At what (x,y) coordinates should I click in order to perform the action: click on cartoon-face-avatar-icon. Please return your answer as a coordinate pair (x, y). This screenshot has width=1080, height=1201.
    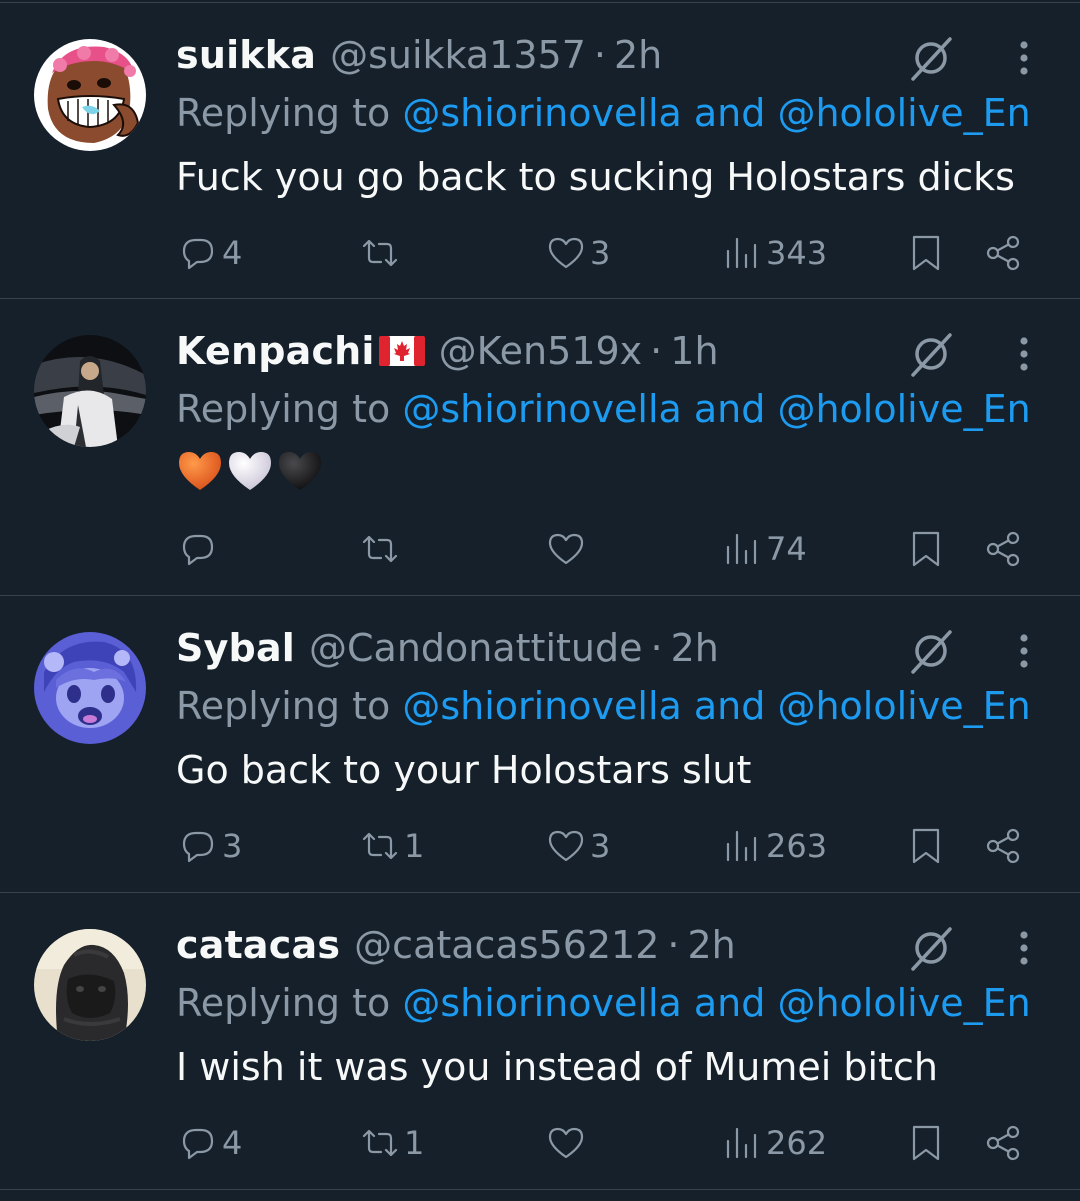
    Looking at the image, I should click on (90, 95).